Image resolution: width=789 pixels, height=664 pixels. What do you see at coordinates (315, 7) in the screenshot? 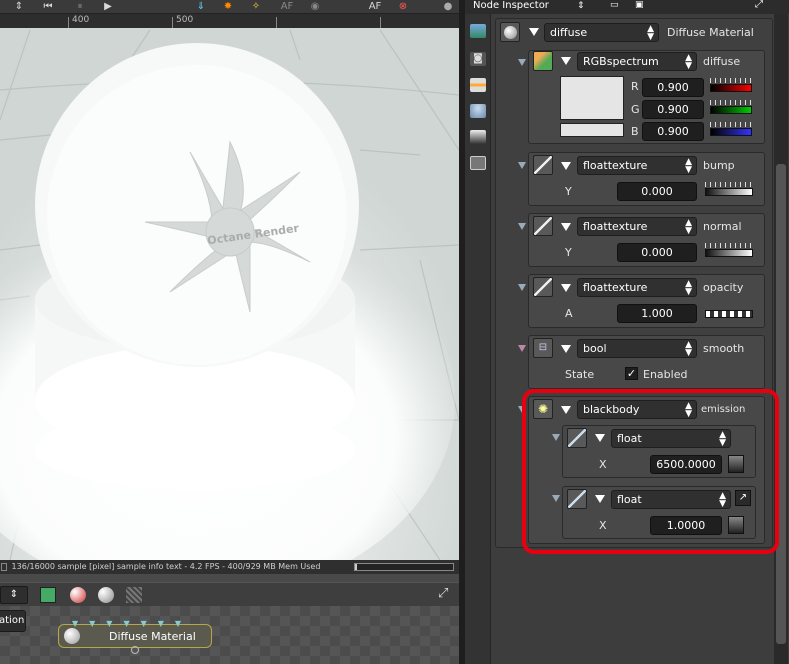
I see `lens-icon: ◉` at bounding box center [315, 7].